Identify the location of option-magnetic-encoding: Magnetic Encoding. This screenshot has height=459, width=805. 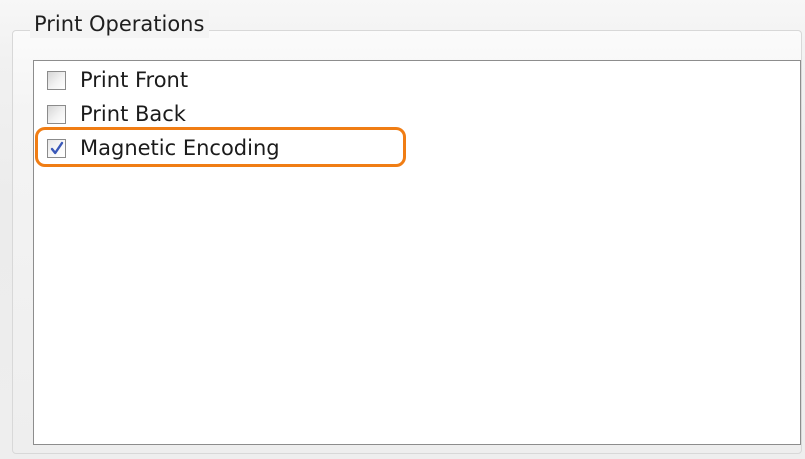
(163, 148).